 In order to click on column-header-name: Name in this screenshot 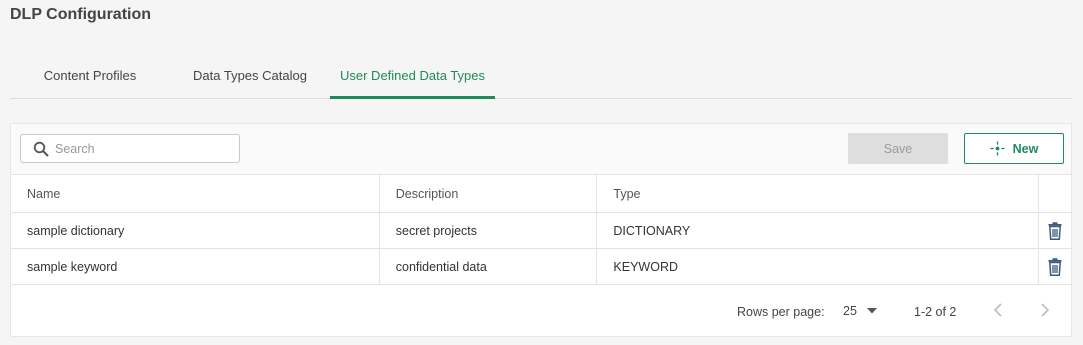, I will do `click(195, 193)`.